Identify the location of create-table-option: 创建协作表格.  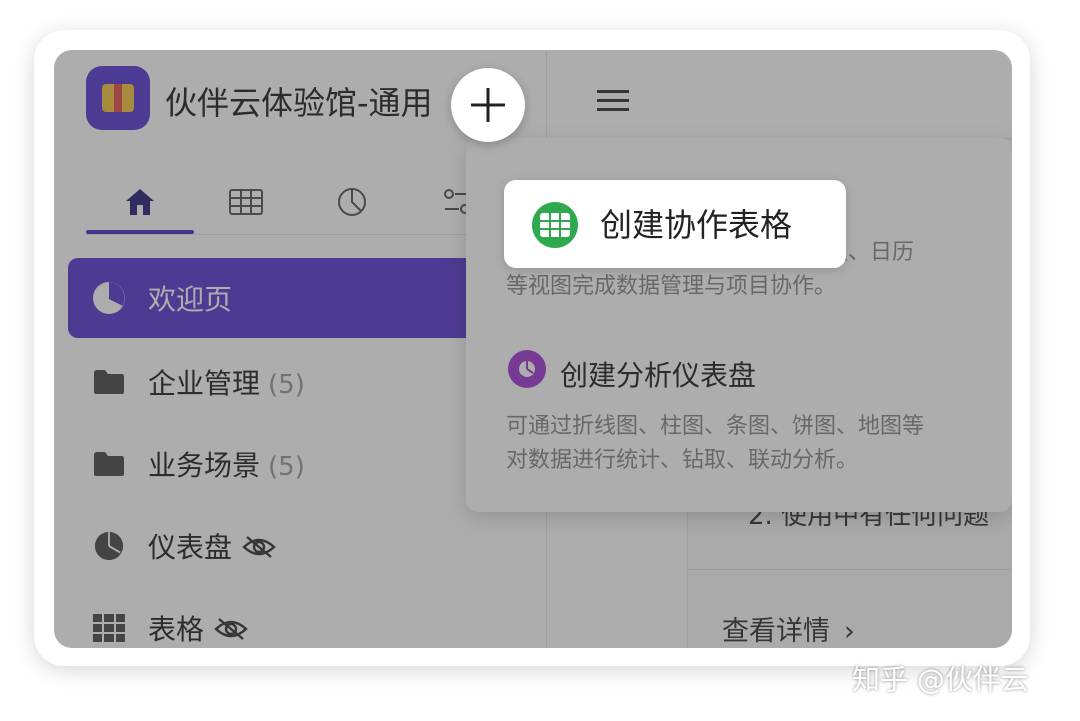
(675, 224).